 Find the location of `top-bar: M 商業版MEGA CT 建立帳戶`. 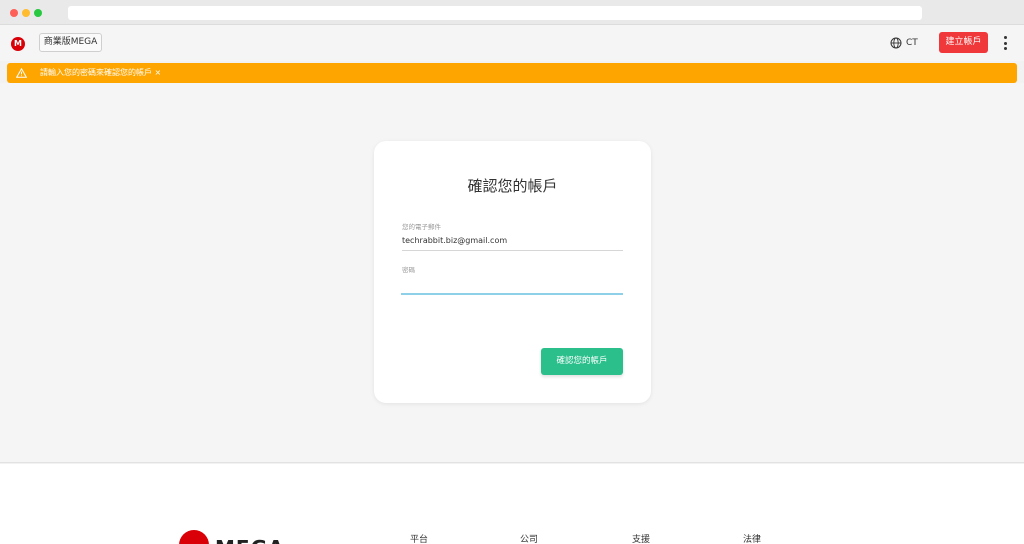

top-bar: M 商業版MEGA CT 建立帳戶 is located at coordinates (512, 43).